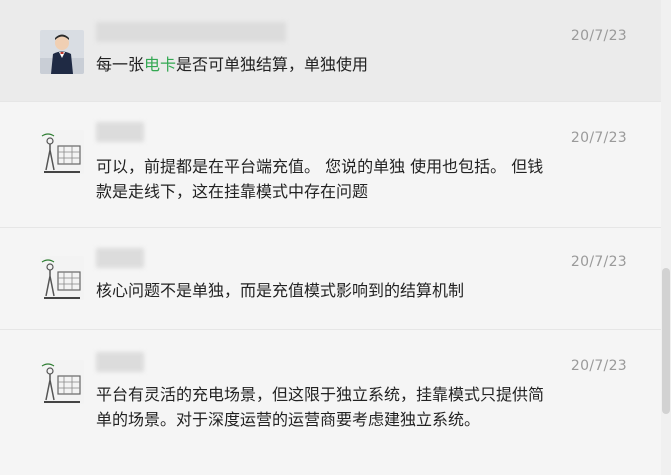  Describe the element at coordinates (280, 290) in the screenshot. I see `message-text: 核心问题不是单独，而是充值模式影响到的结算机制` at that location.